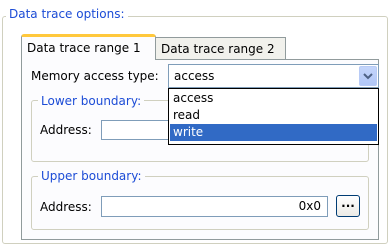 This screenshot has width=391, height=248. I want to click on upper-address-input: 0x0, so click(214, 206).